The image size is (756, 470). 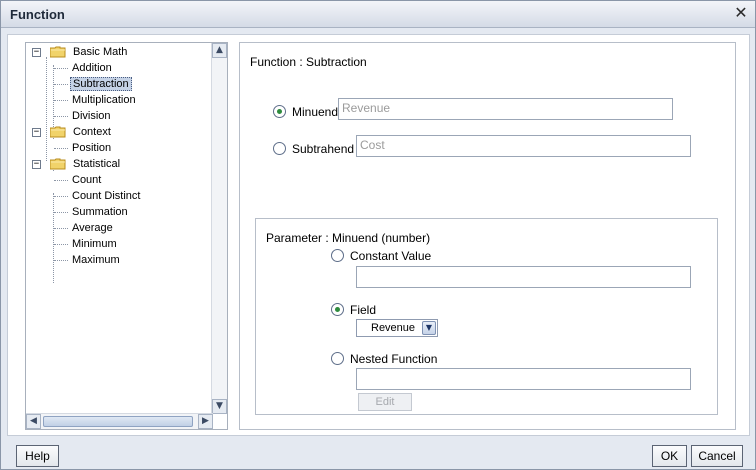 I want to click on tree-item-position: Position, so click(x=91, y=148).